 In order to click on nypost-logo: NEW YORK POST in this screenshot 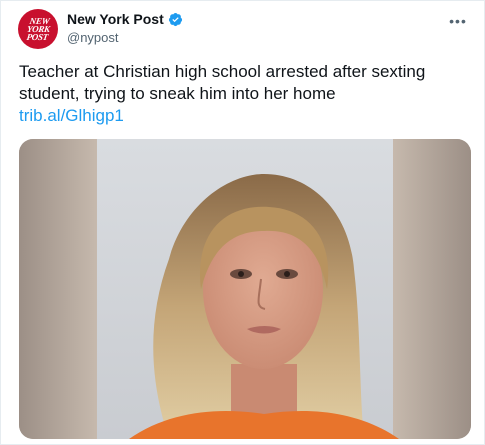, I will do `click(38, 29)`.